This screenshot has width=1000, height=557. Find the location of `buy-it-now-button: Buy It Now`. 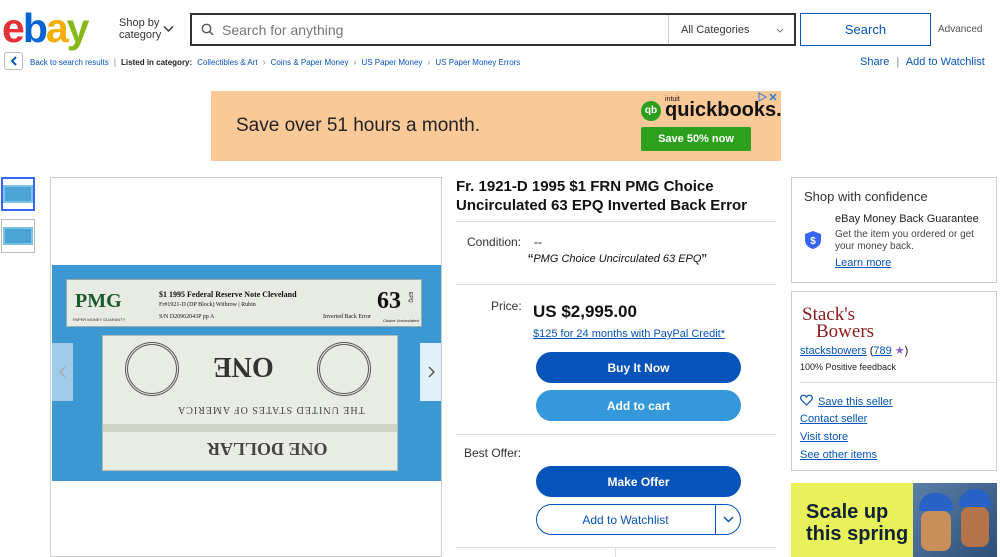

buy-it-now-button: Buy It Now is located at coordinates (638, 367).